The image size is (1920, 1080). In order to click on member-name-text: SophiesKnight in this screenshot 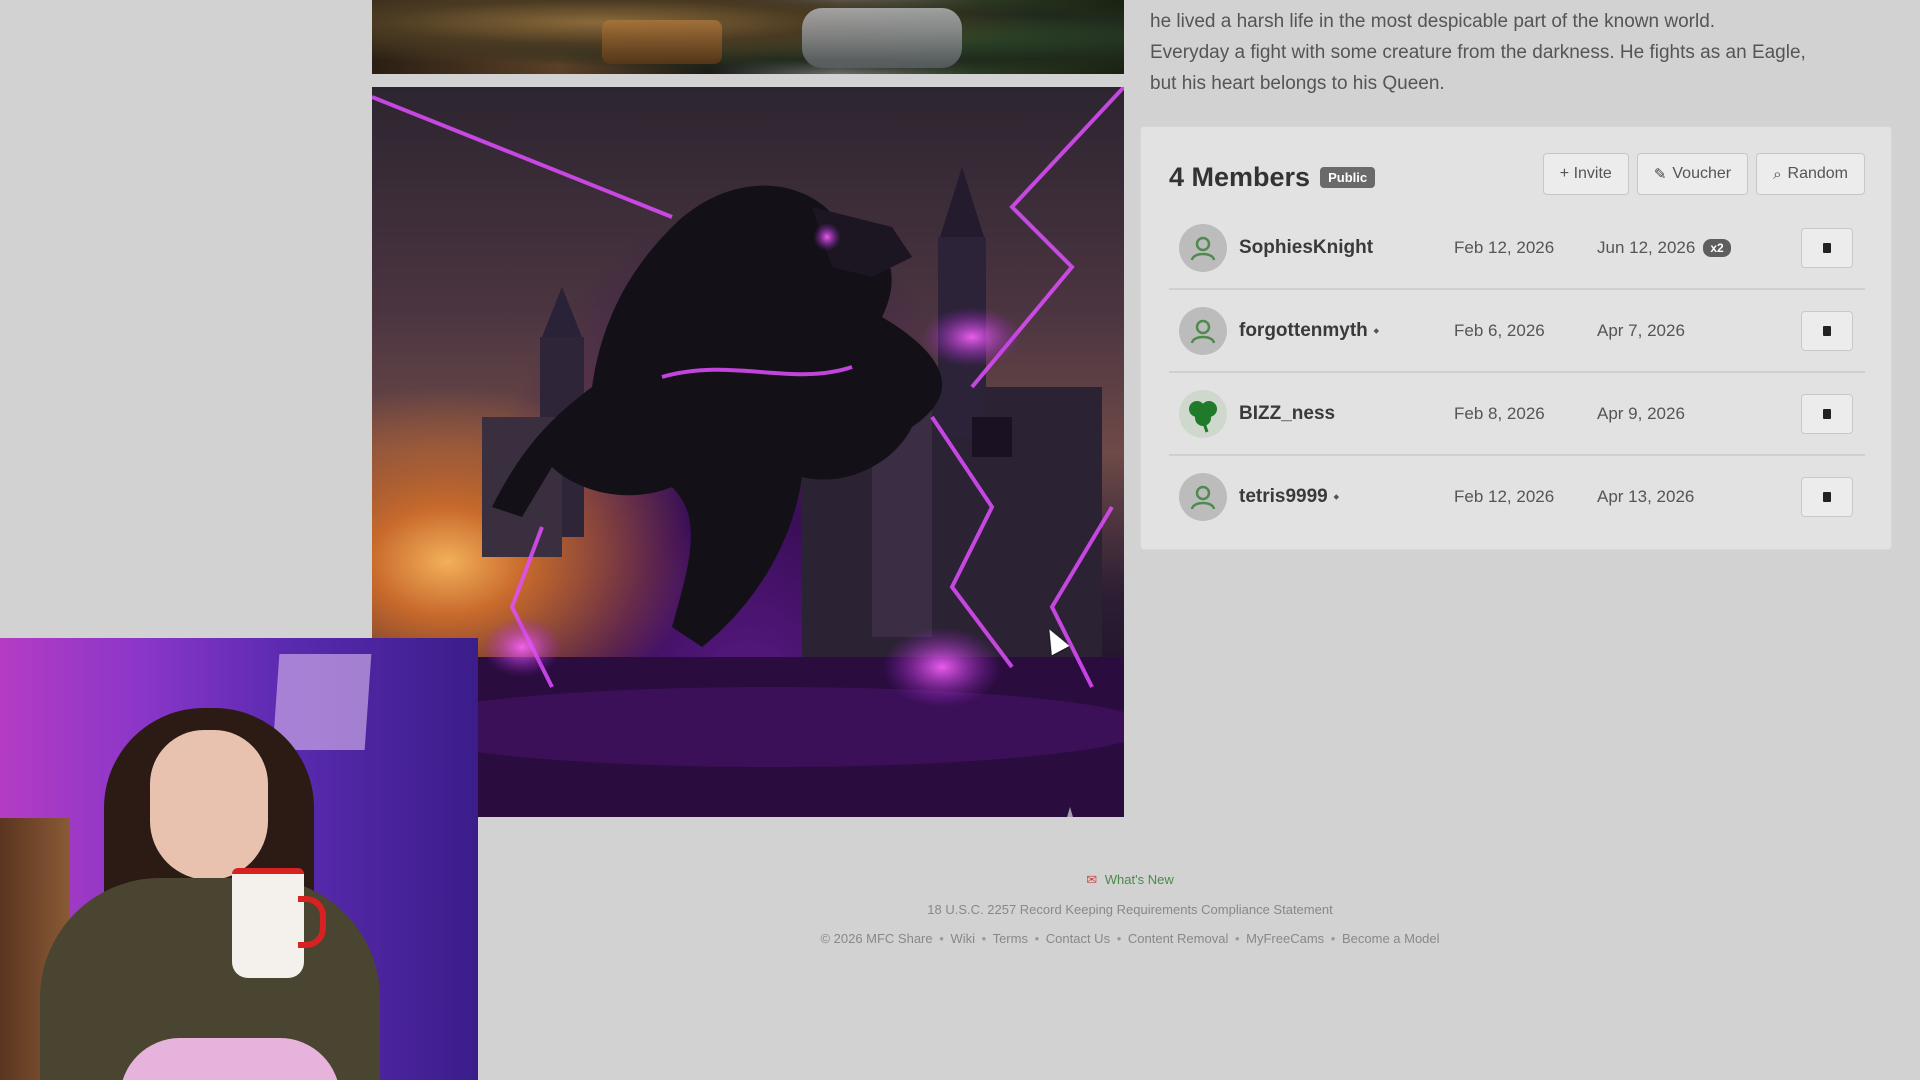, I will do `click(1306, 247)`.